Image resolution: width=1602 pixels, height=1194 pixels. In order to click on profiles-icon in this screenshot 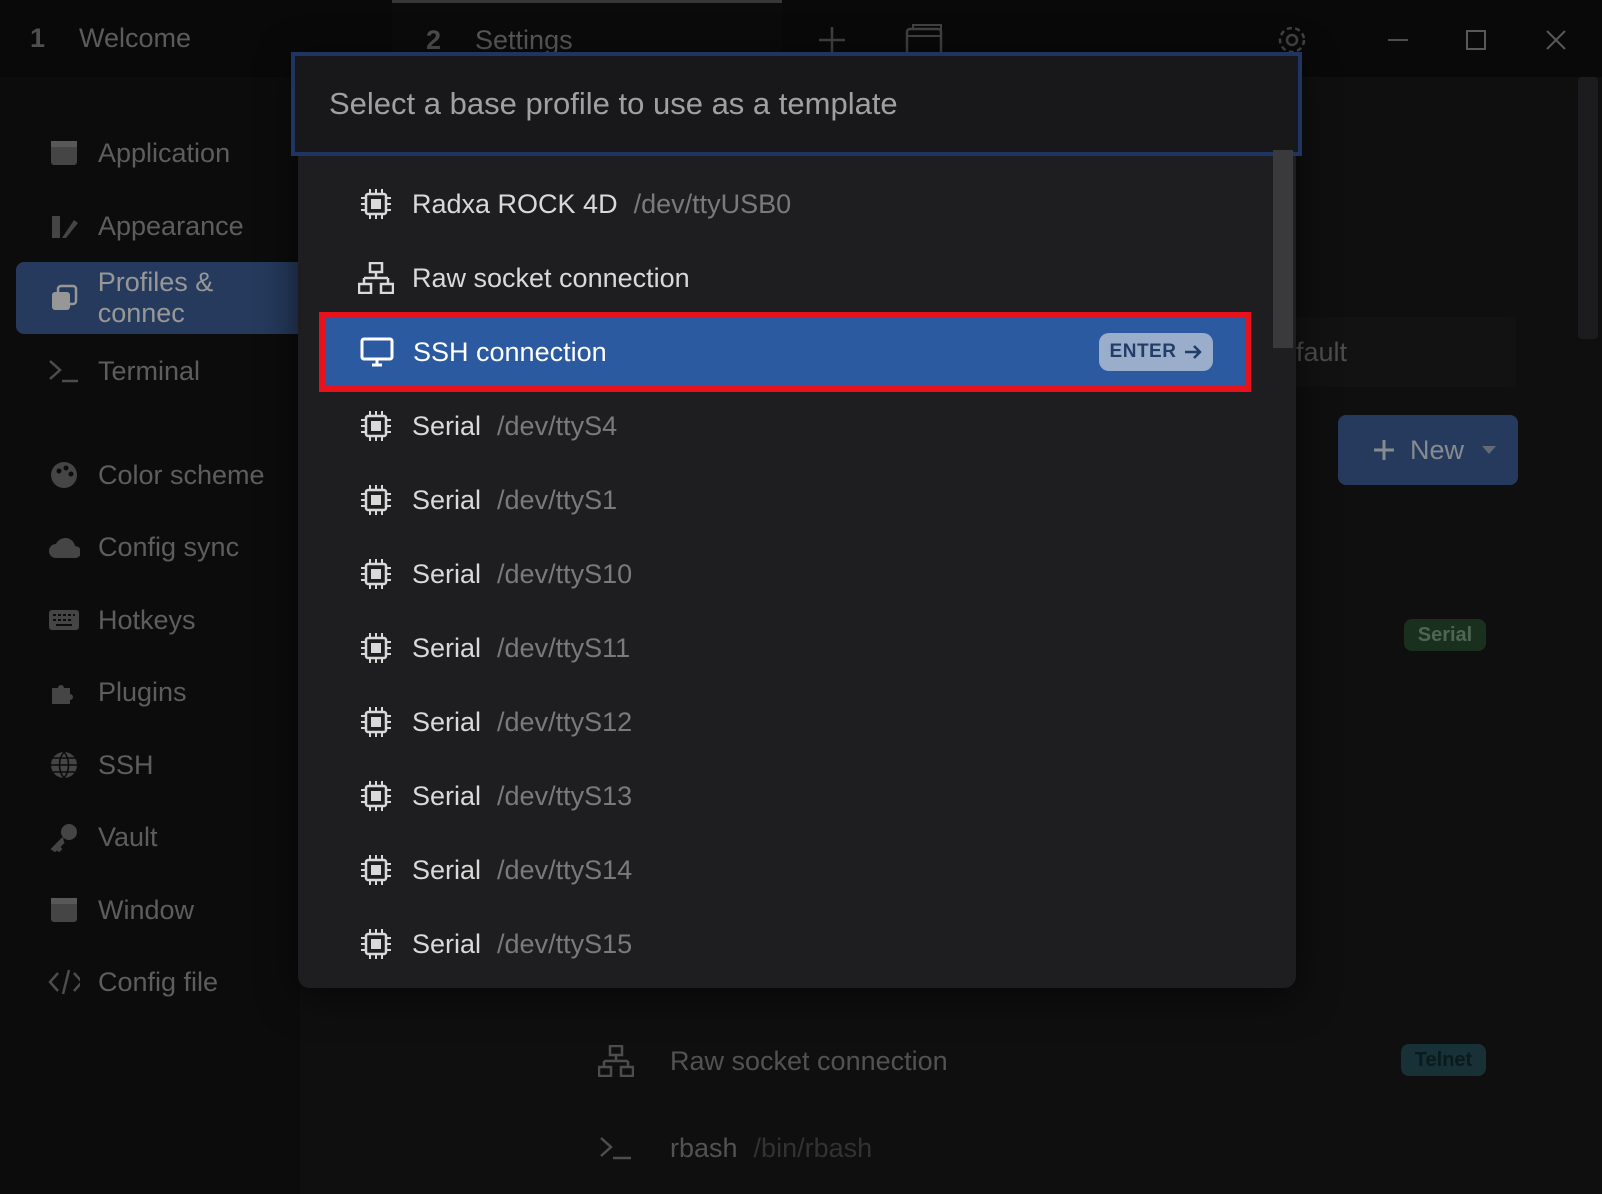, I will do `click(64, 298)`.